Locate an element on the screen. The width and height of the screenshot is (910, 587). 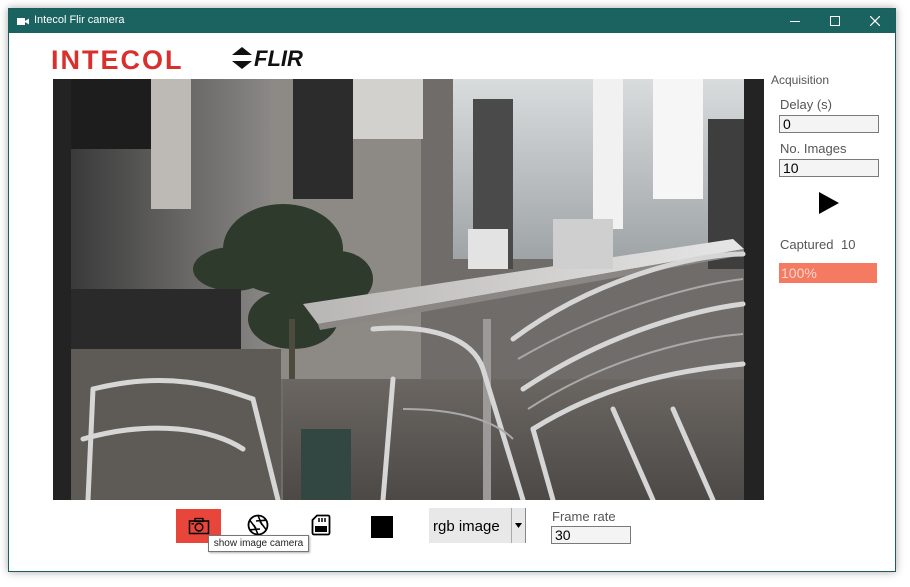
close-icon is located at coordinates (875, 21).